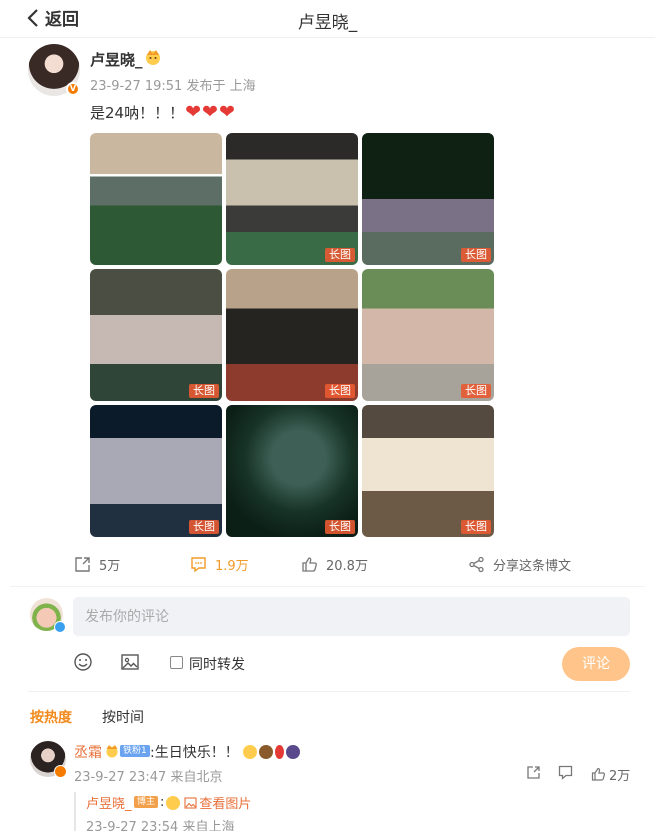 The image size is (655, 831). I want to click on commenter-name: 丞霜, so click(88, 752).